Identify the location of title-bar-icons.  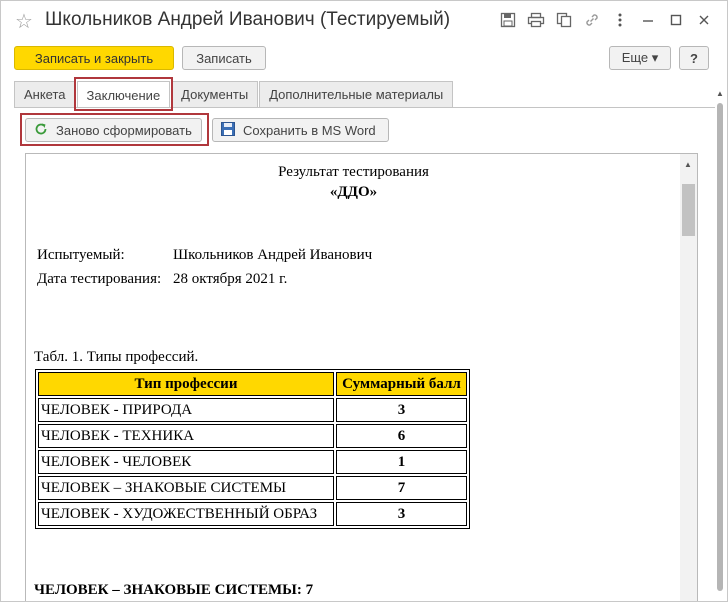
(606, 20).